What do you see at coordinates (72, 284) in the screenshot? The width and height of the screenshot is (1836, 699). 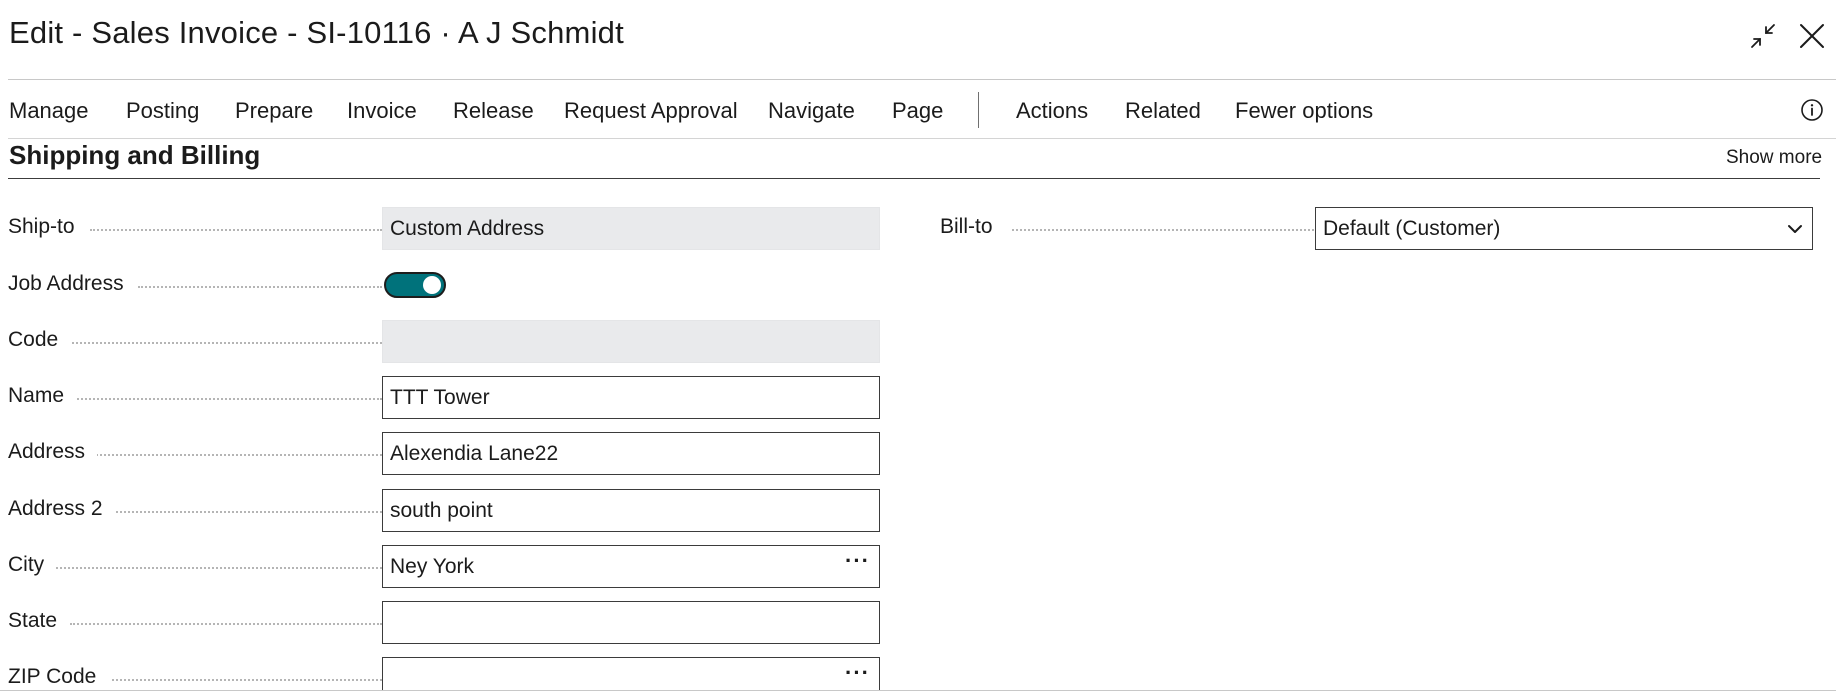 I see `job-address-label: Job Address` at bounding box center [72, 284].